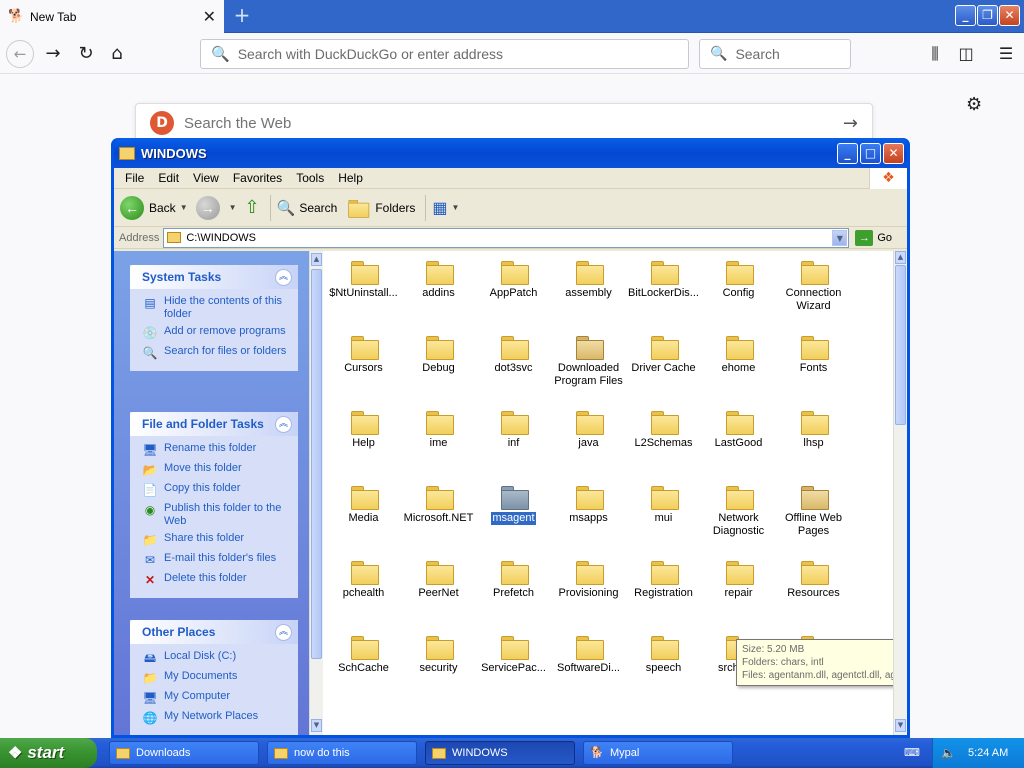 The image size is (1024, 768). I want to click on folder-item: assembly, so click(588, 294).